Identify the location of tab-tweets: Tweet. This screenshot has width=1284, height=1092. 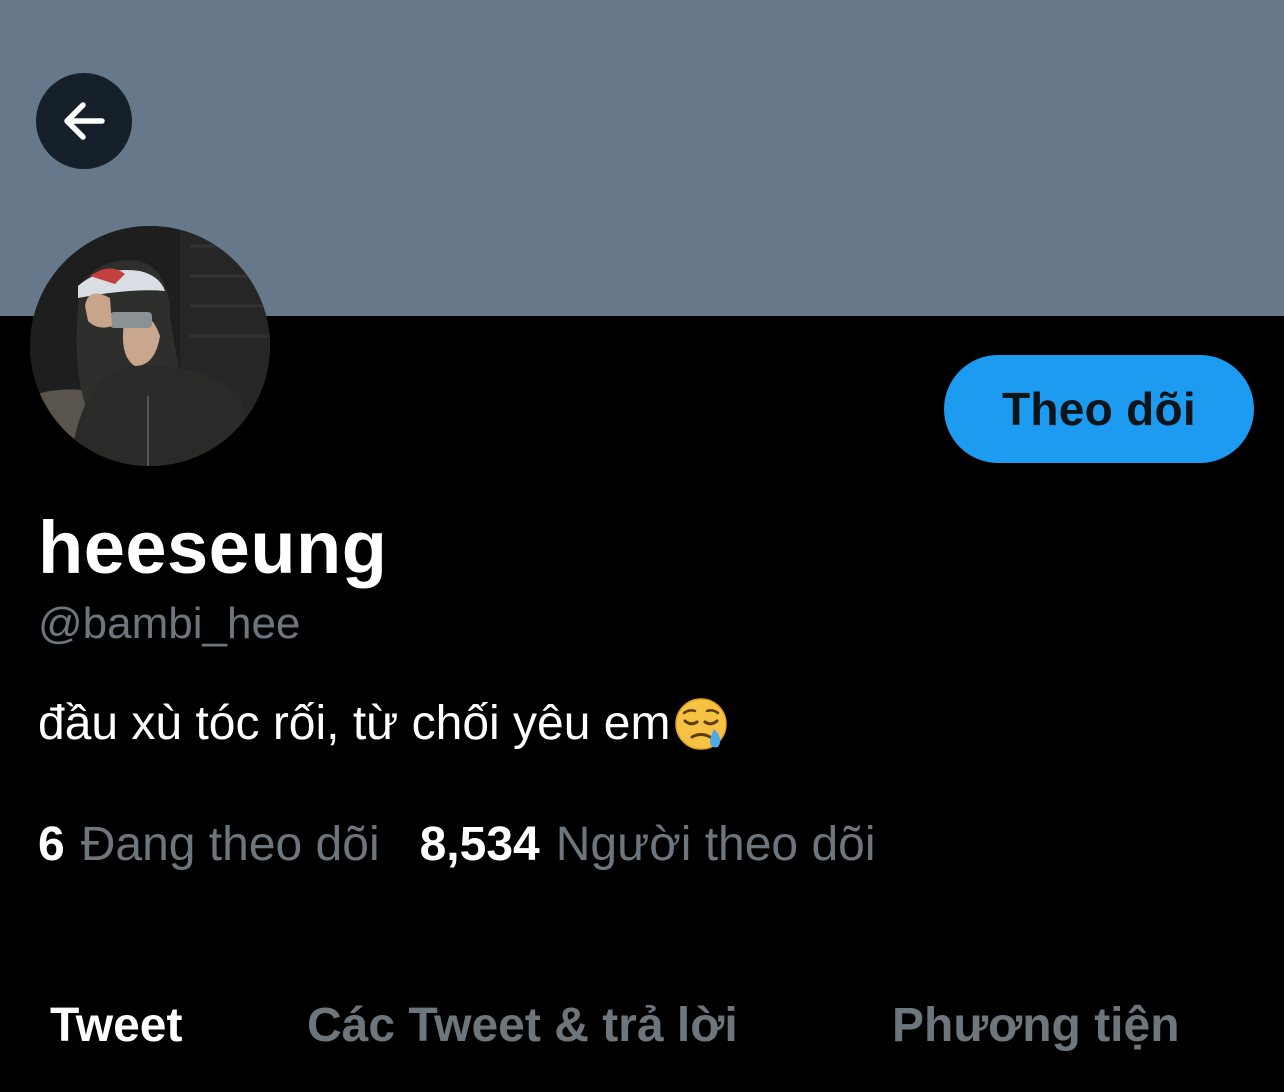
(116, 1026).